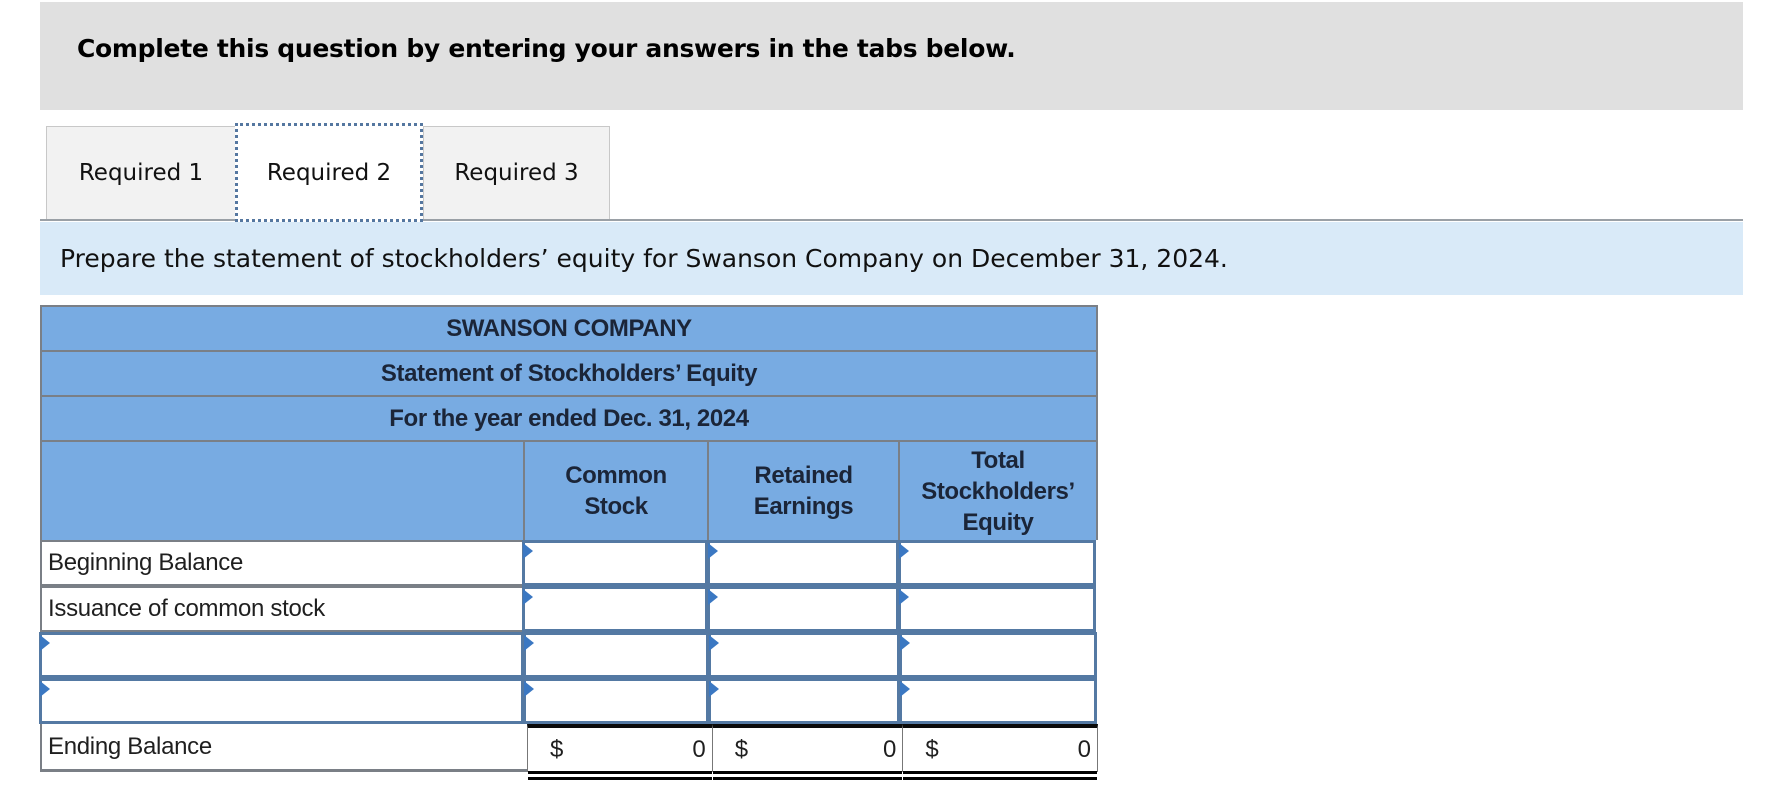 Image resolution: width=1770 pixels, height=790 pixels. What do you see at coordinates (329, 172) in the screenshot?
I see `tab-required-2: Required 2` at bounding box center [329, 172].